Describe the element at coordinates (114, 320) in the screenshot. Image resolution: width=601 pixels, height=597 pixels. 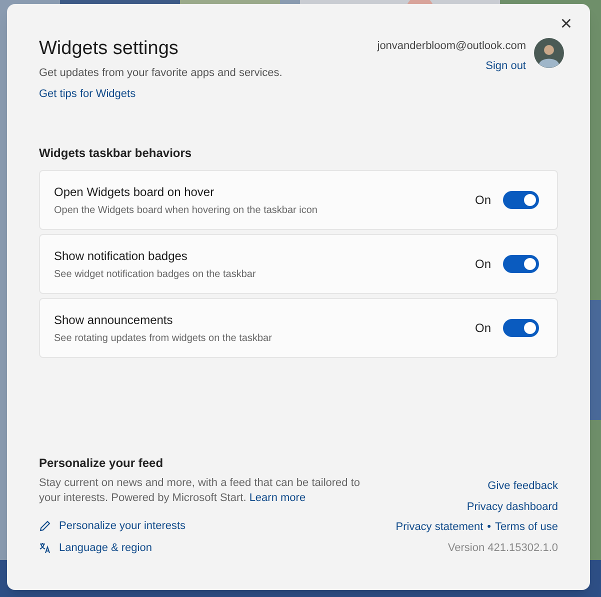
I see `setting-title: Show announcements` at that location.